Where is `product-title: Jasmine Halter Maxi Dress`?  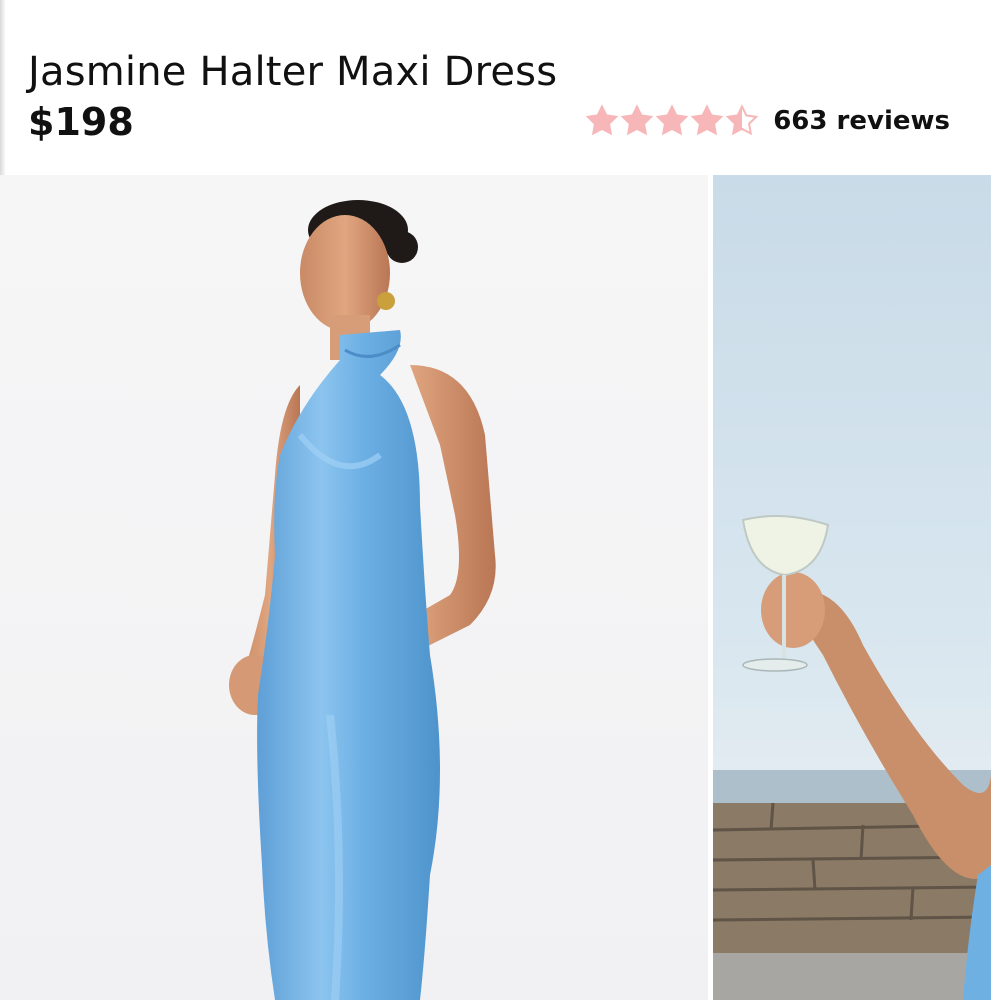 product-title: Jasmine Halter Maxi Dress is located at coordinates (293, 71).